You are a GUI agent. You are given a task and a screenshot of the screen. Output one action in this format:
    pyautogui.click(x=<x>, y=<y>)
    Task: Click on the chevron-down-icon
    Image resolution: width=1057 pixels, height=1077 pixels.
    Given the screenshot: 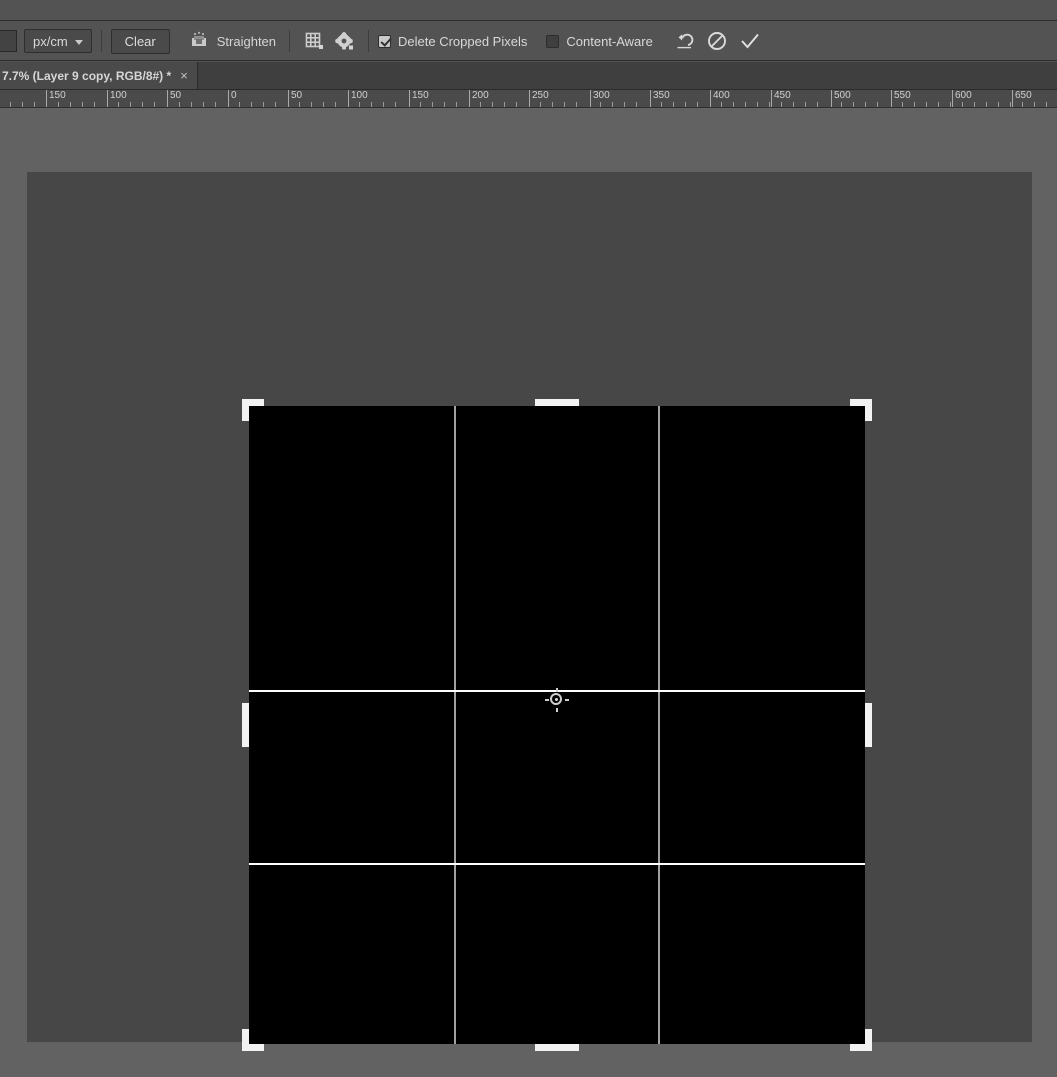 What is the action you would take?
    pyautogui.click(x=78, y=42)
    